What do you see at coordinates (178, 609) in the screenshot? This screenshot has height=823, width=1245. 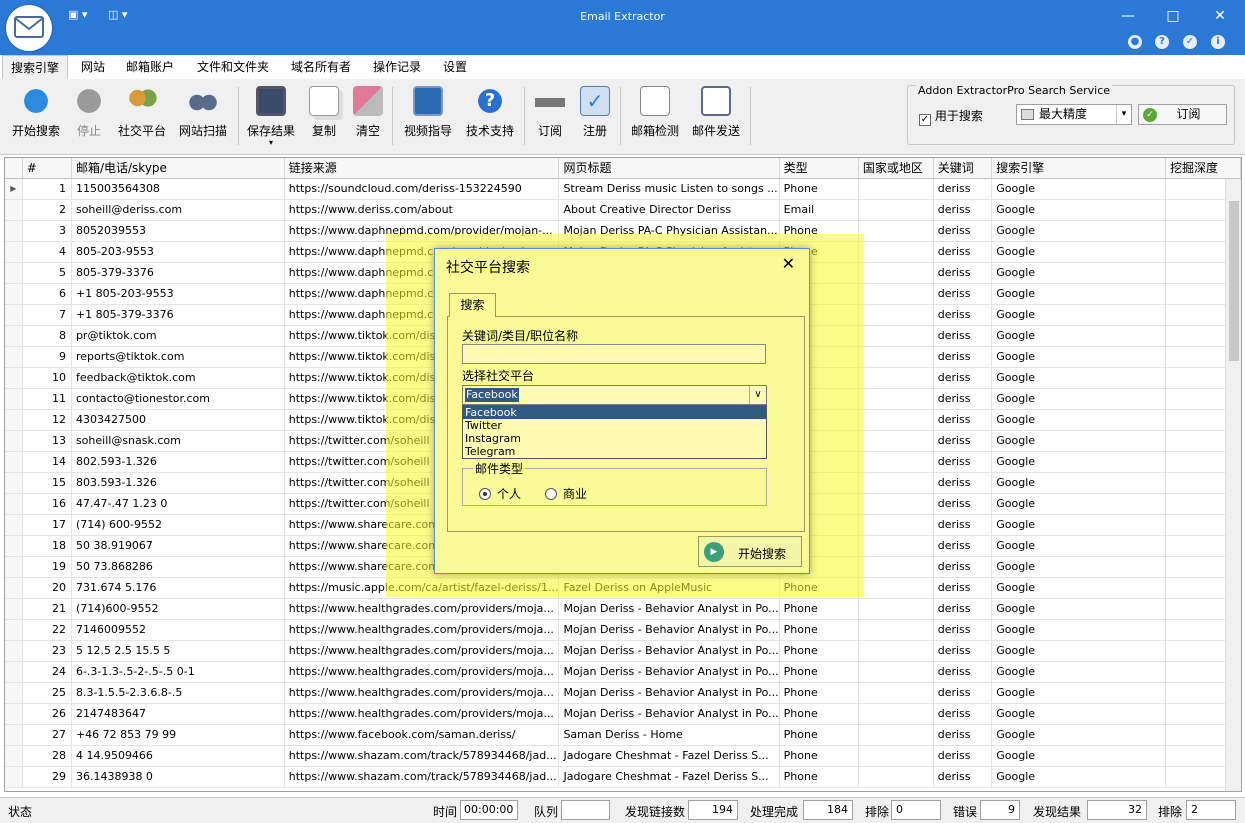 I see `table-cell: (714)600-9552` at bounding box center [178, 609].